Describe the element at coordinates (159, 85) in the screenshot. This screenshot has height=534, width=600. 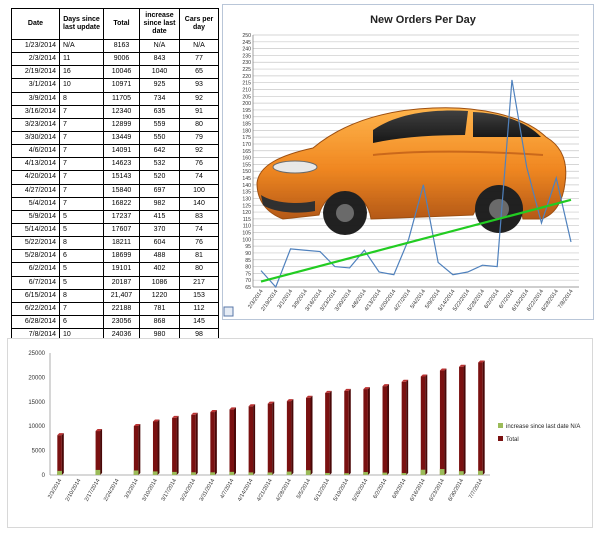
I see `table-cell: 925` at that location.